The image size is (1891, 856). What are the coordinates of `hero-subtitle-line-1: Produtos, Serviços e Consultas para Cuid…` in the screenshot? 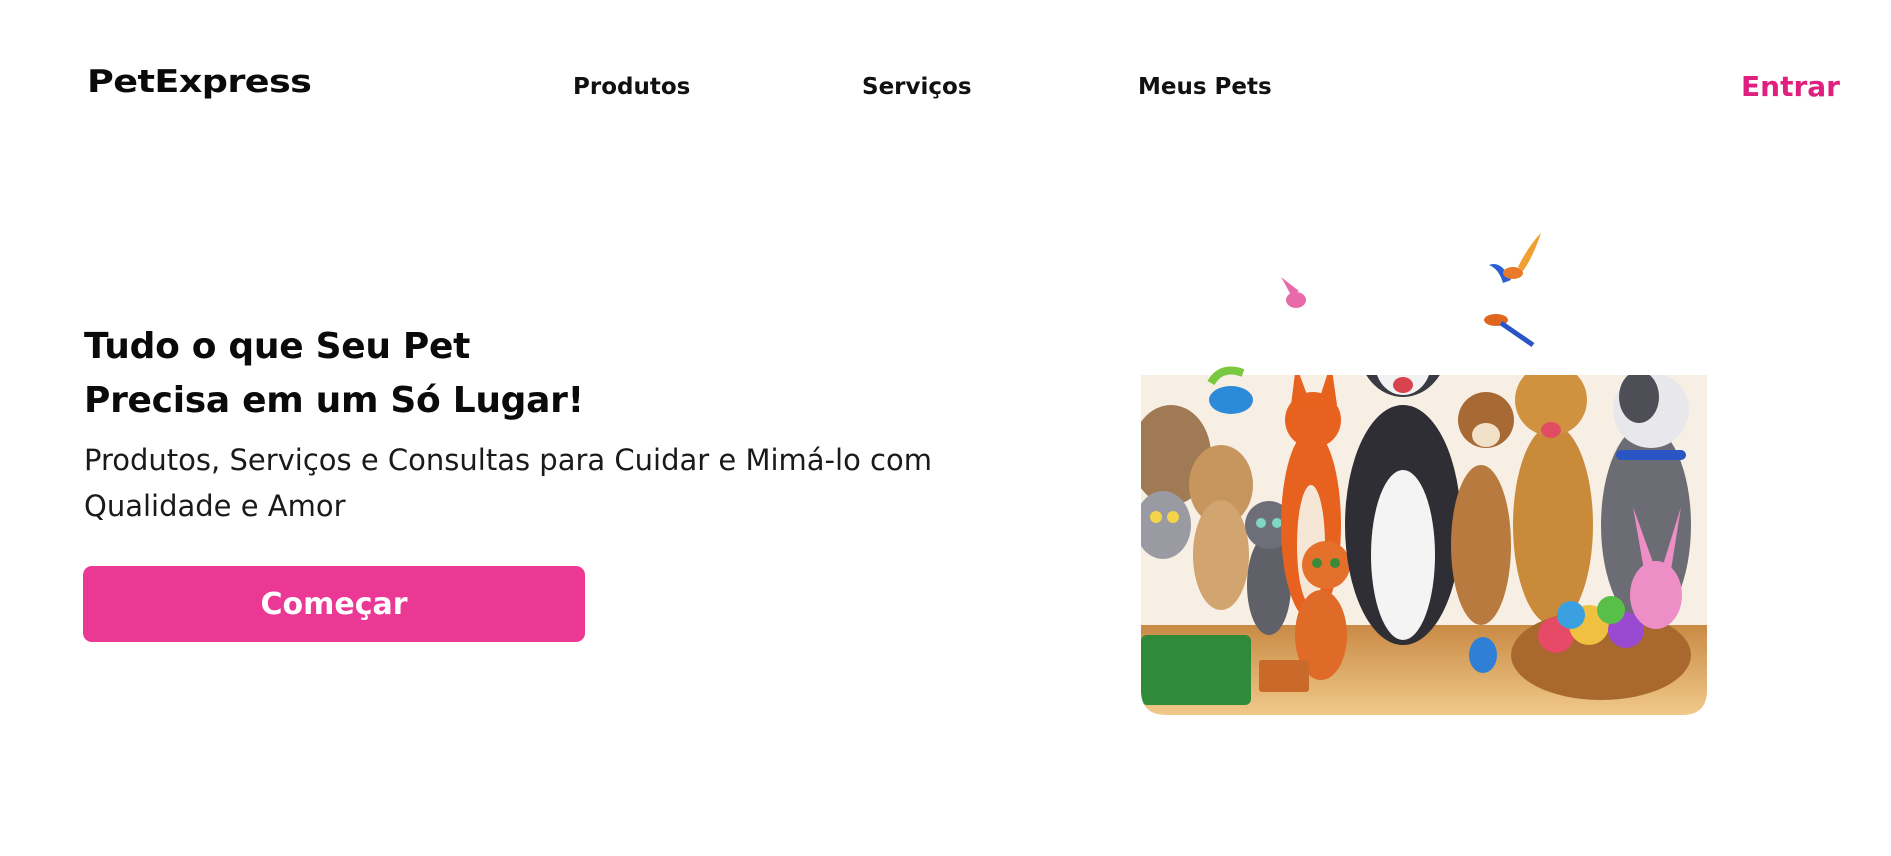 It's located at (508, 460).